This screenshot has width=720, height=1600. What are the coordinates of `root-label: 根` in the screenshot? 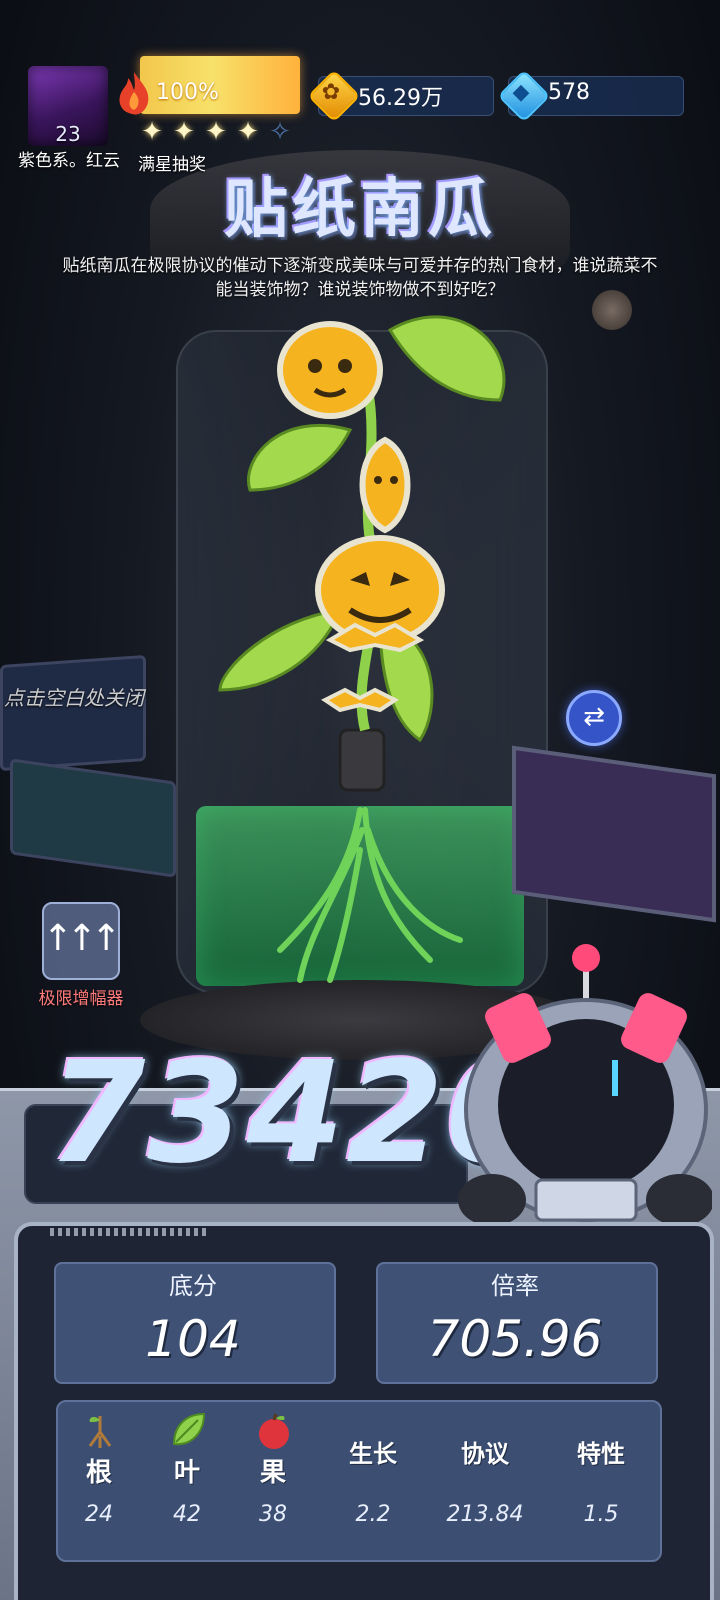 It's located at (98, 1473).